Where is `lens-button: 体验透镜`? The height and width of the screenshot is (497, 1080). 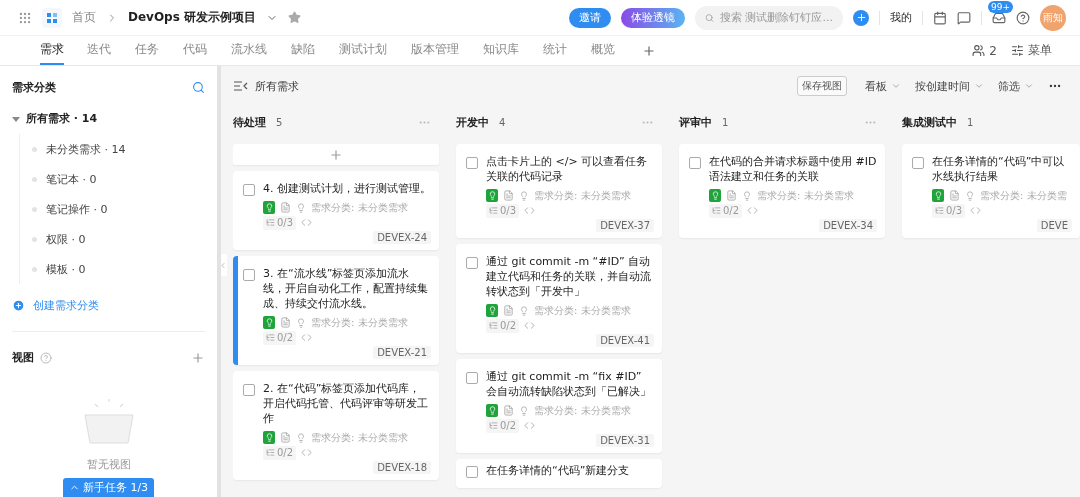
lens-button: 体验透镜 is located at coordinates (653, 17).